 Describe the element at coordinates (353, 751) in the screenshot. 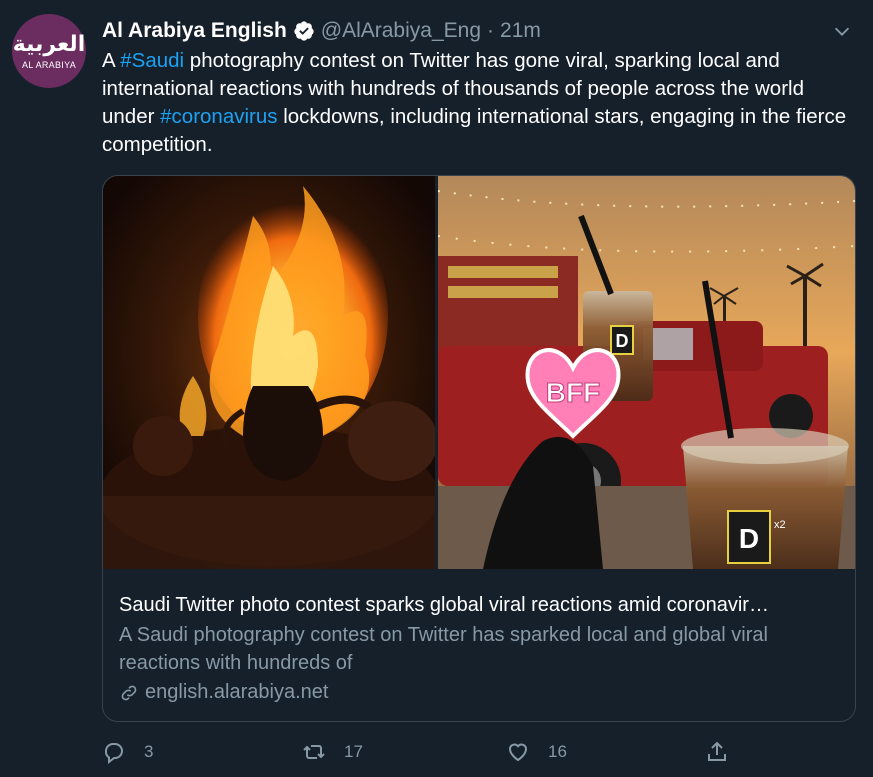

I see `retweet-count: 17` at that location.